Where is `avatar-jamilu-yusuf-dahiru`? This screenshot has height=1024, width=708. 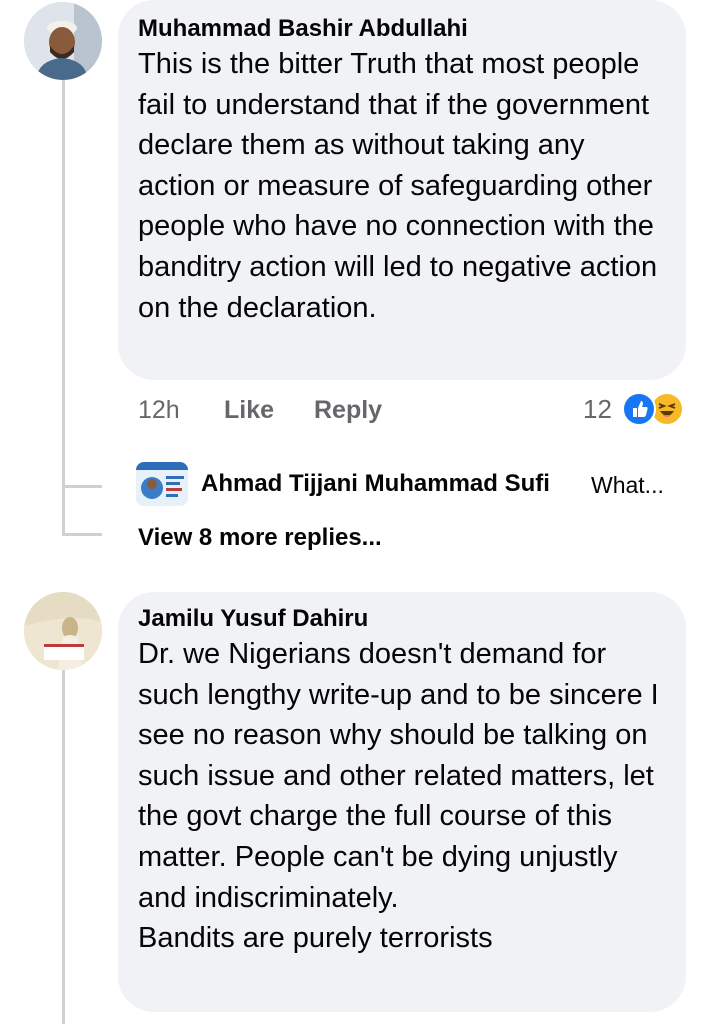 avatar-jamilu-yusuf-dahiru is located at coordinates (63, 631).